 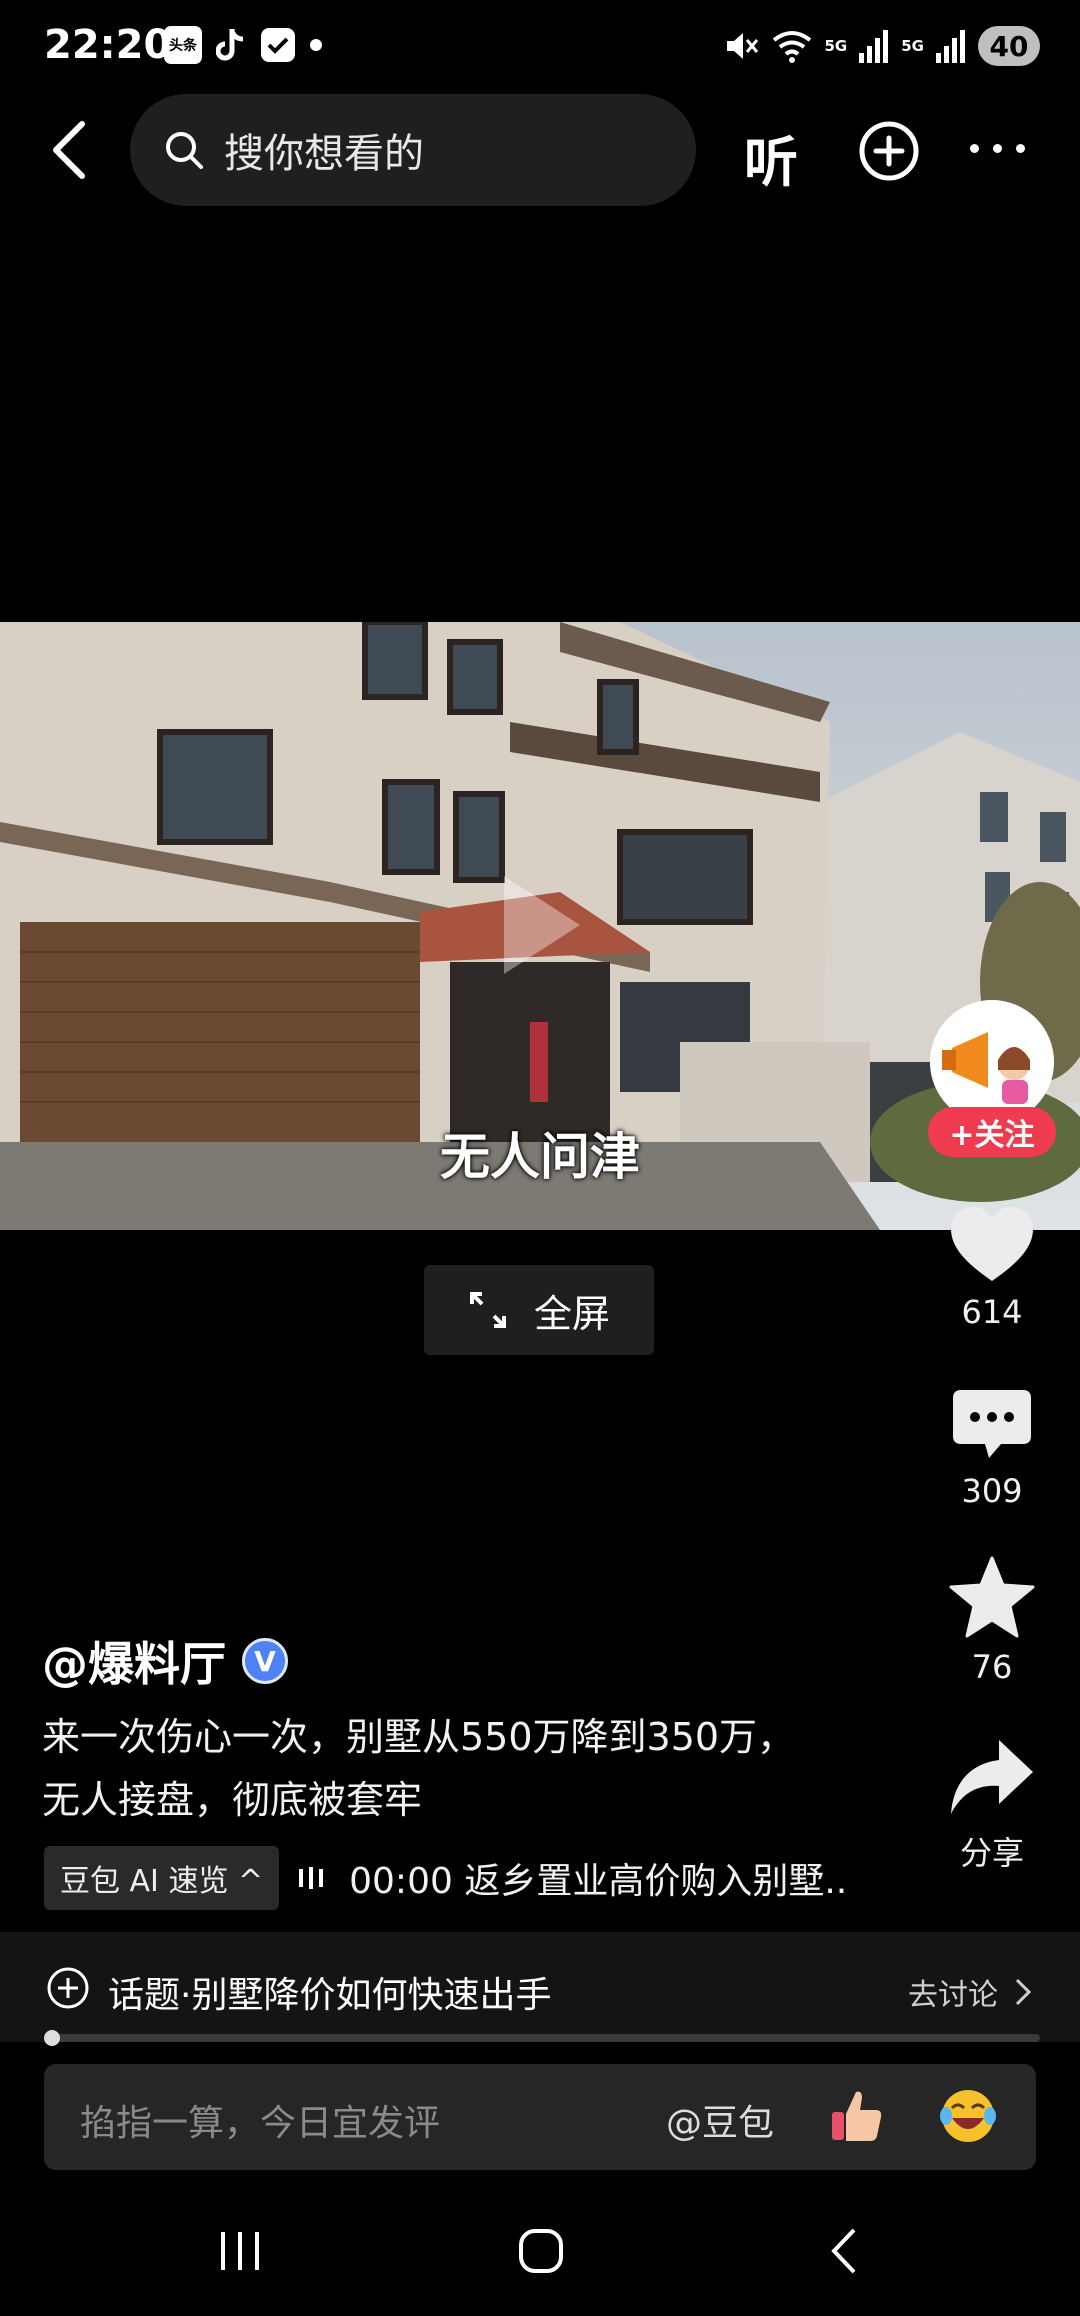 I want to click on recent-apps-icon, so click(x=240, y=2251).